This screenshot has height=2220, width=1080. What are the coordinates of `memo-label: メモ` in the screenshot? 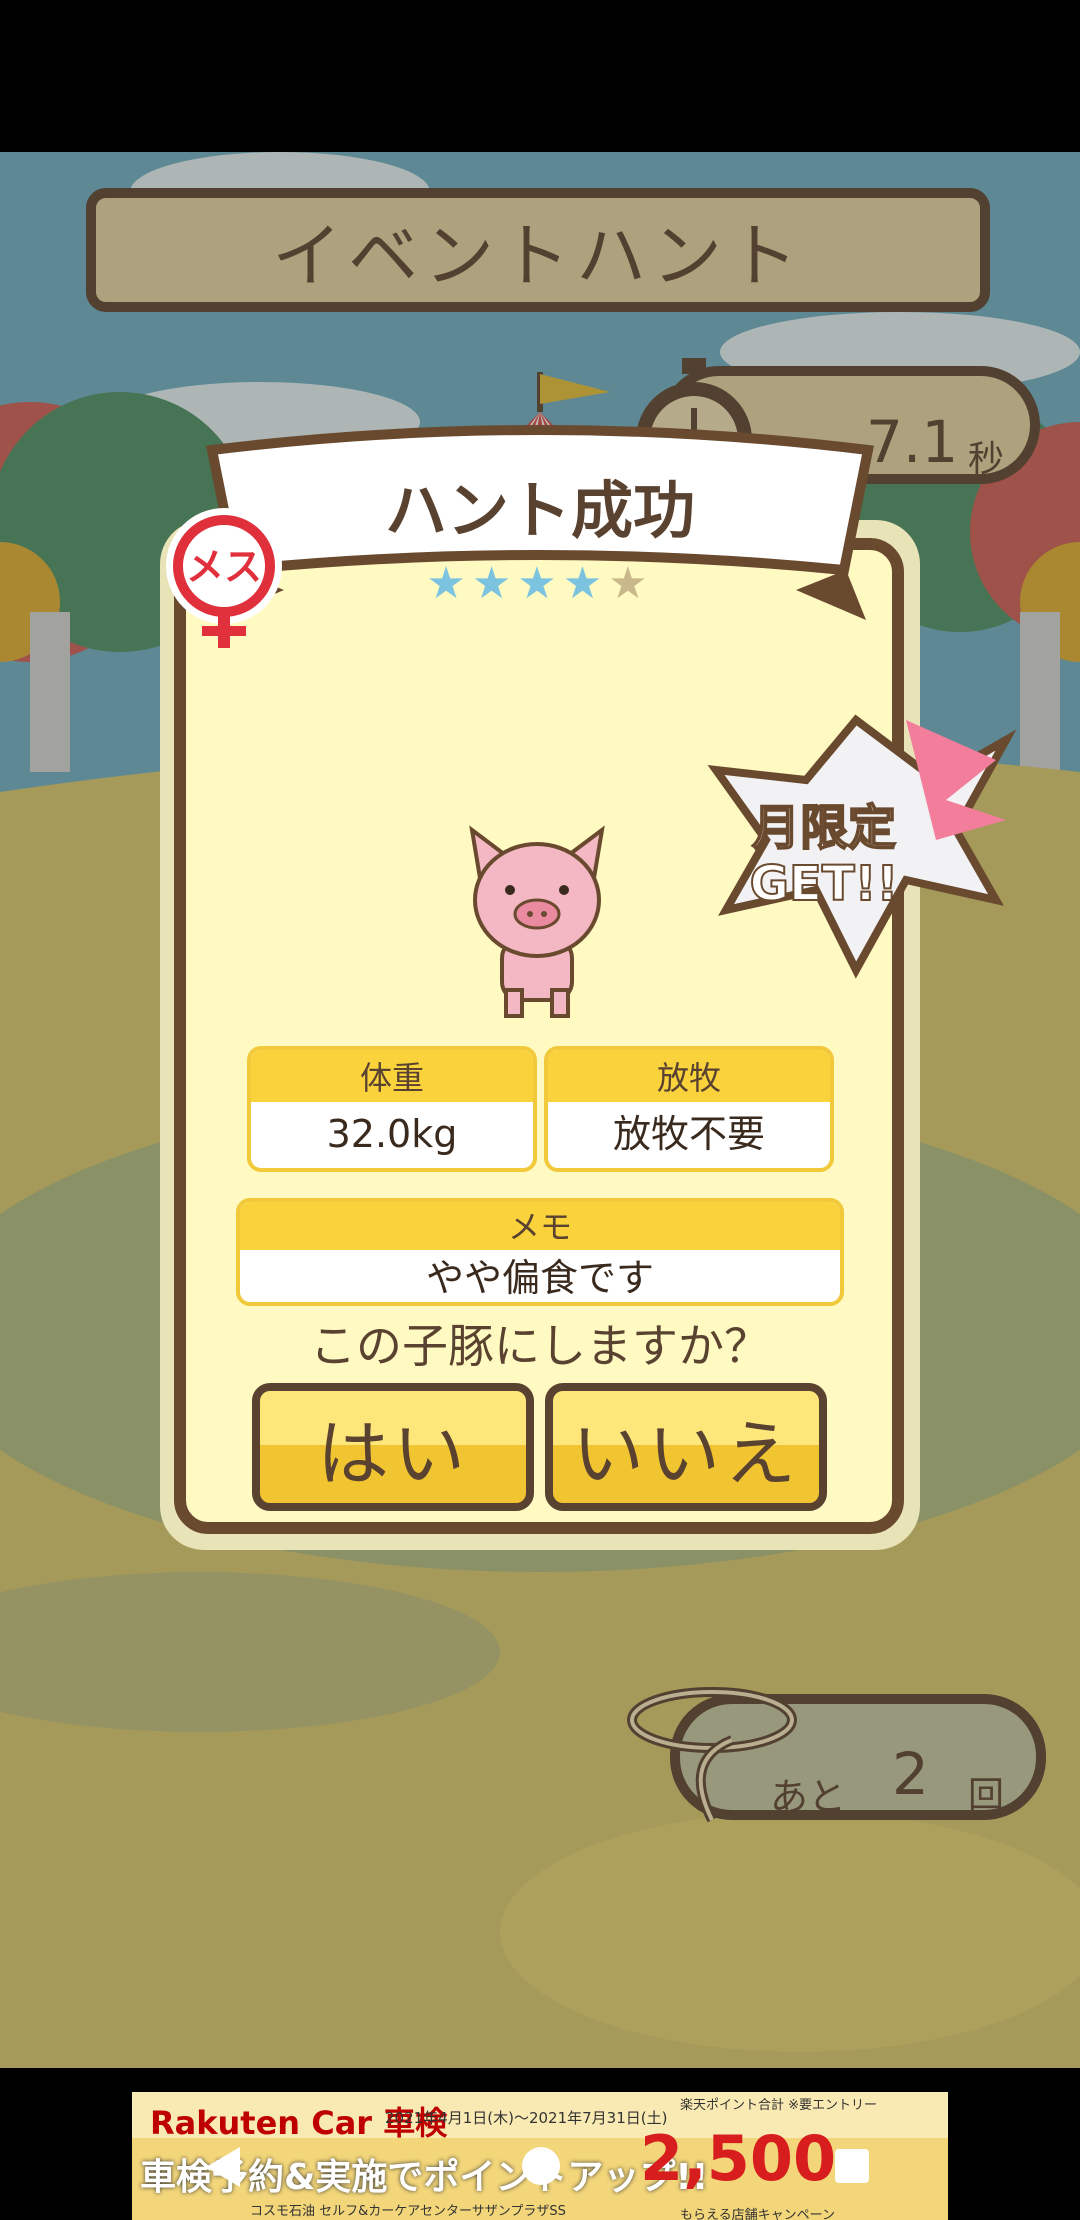 It's located at (540, 1226).